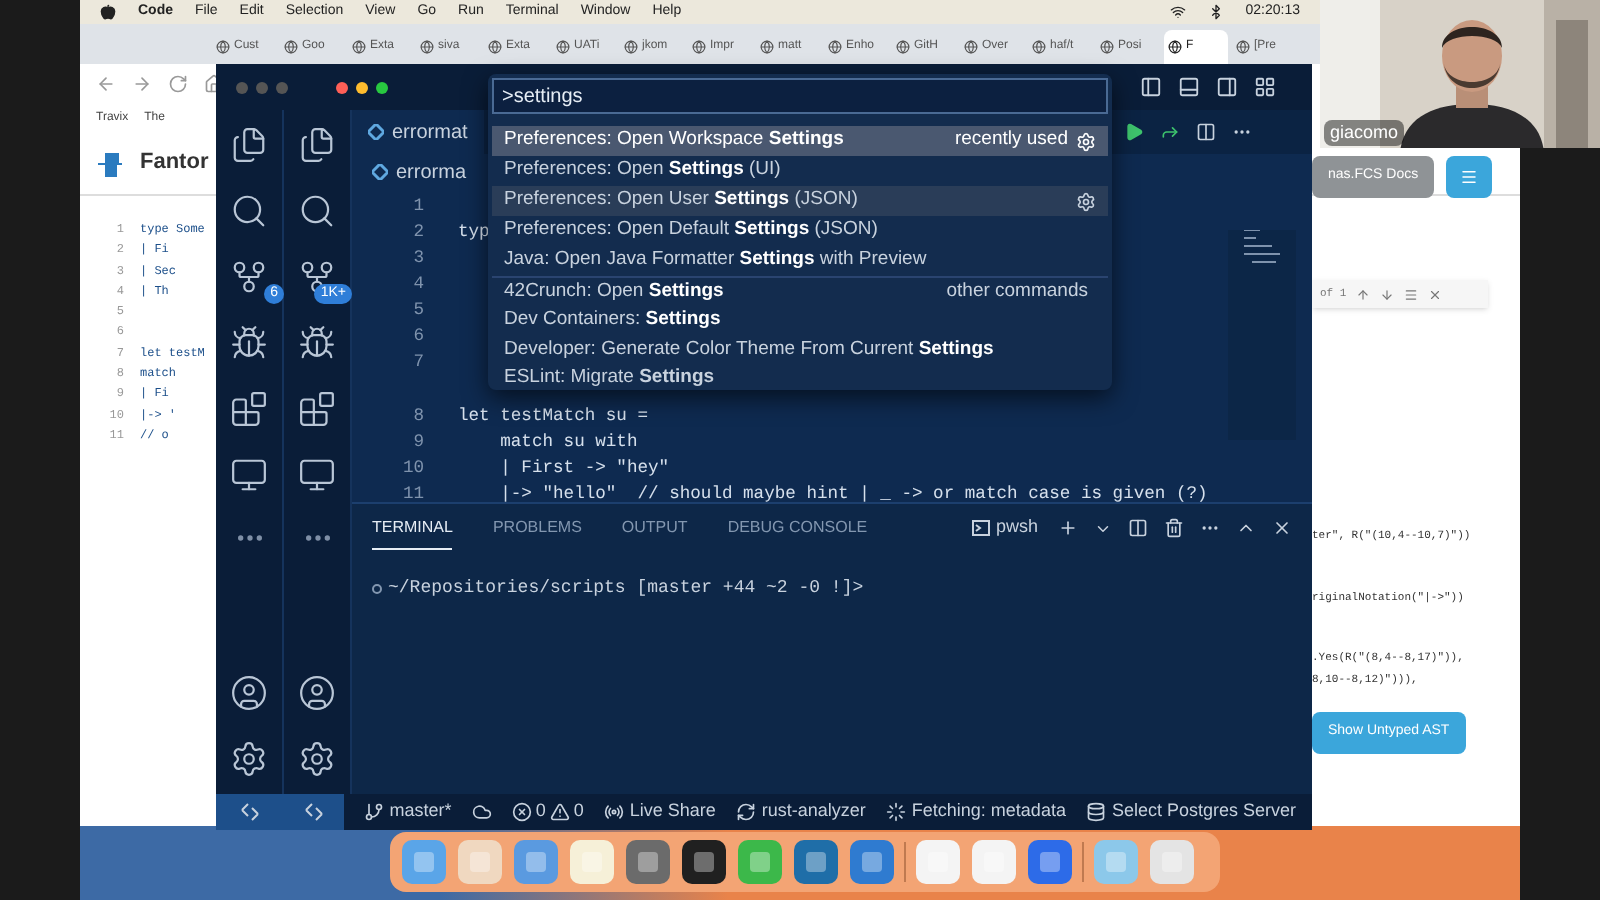  What do you see at coordinates (1215, 12) in the screenshot?
I see `bluetooth-icon` at bounding box center [1215, 12].